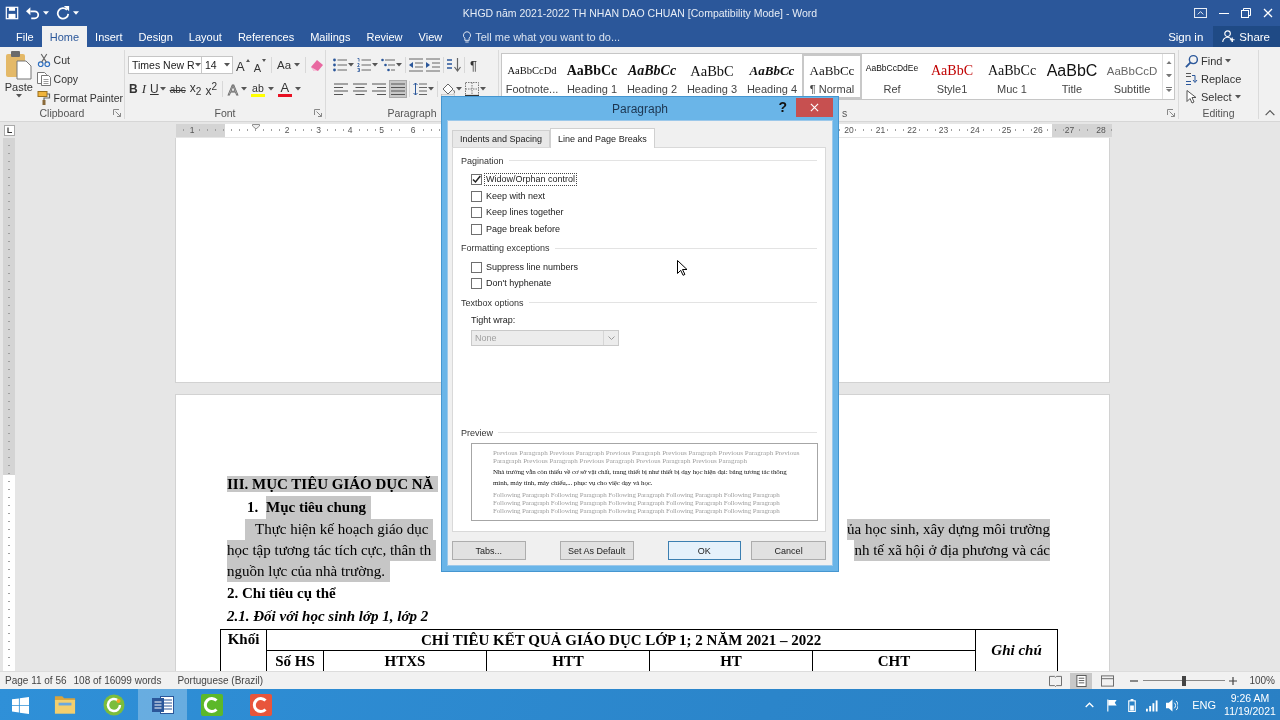 This screenshot has width=1280, height=720. What do you see at coordinates (712, 76) in the screenshot?
I see `style-item: AaBbC Heading 3` at bounding box center [712, 76].